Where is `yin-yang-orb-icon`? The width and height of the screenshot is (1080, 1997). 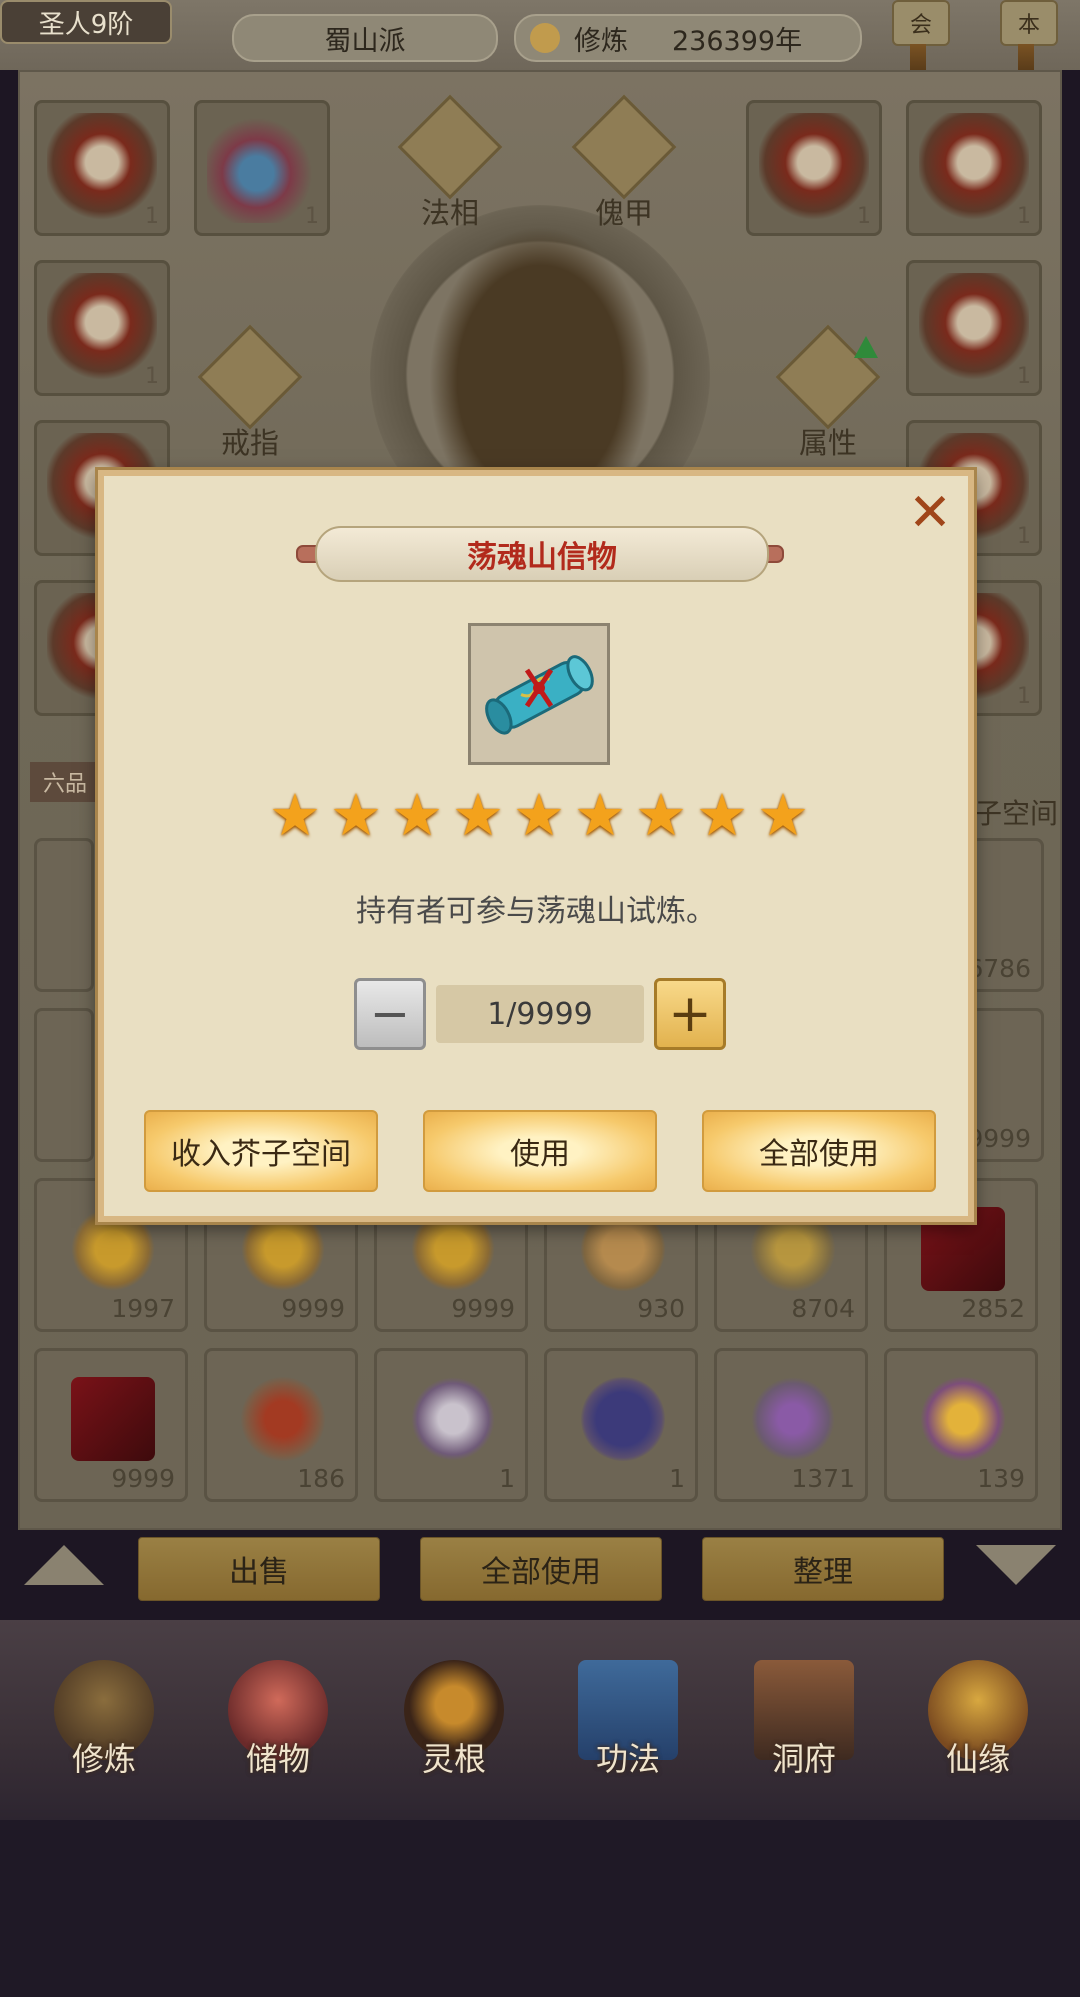
yin-yang-orb-icon is located at coordinates (453, 1419).